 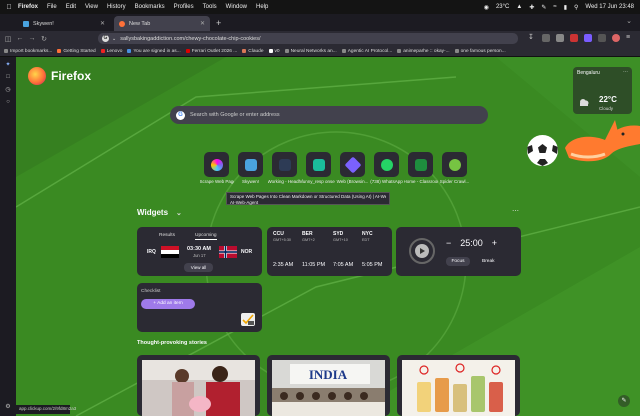 I want to click on menu-tools: Tools, so click(x=210, y=7).